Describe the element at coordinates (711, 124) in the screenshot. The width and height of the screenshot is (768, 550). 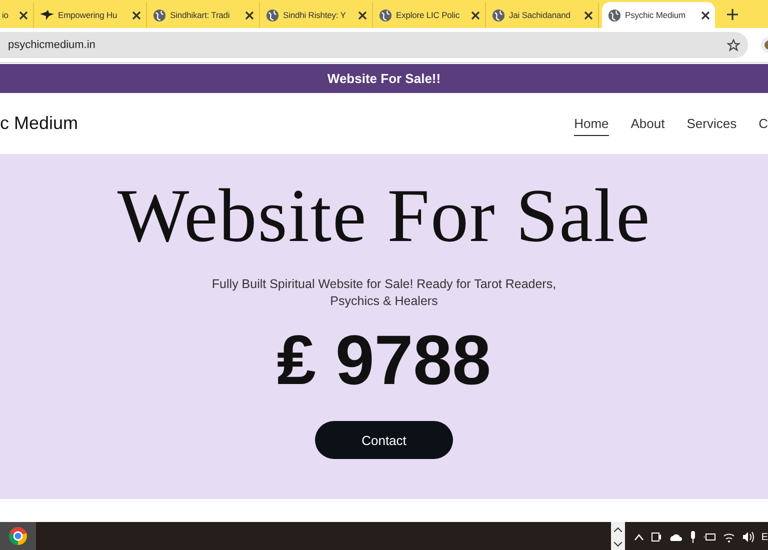
I see `nav-link: Services` at that location.